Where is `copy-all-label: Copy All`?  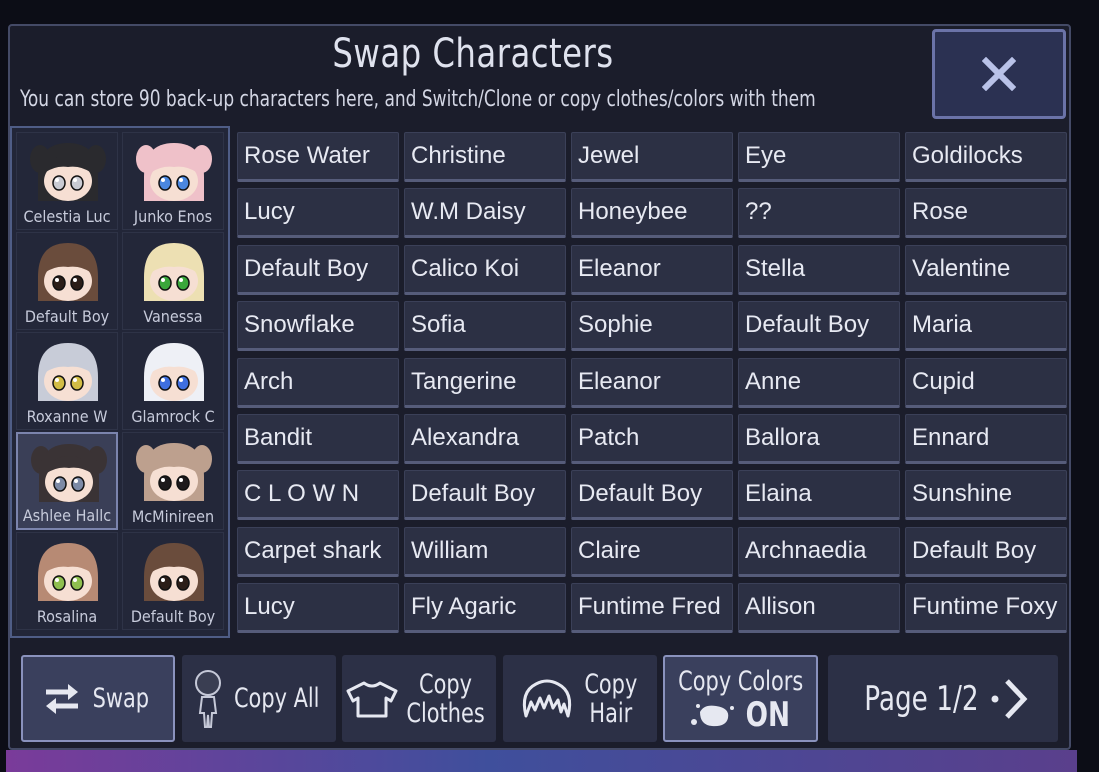
copy-all-label: Copy All is located at coordinates (277, 698).